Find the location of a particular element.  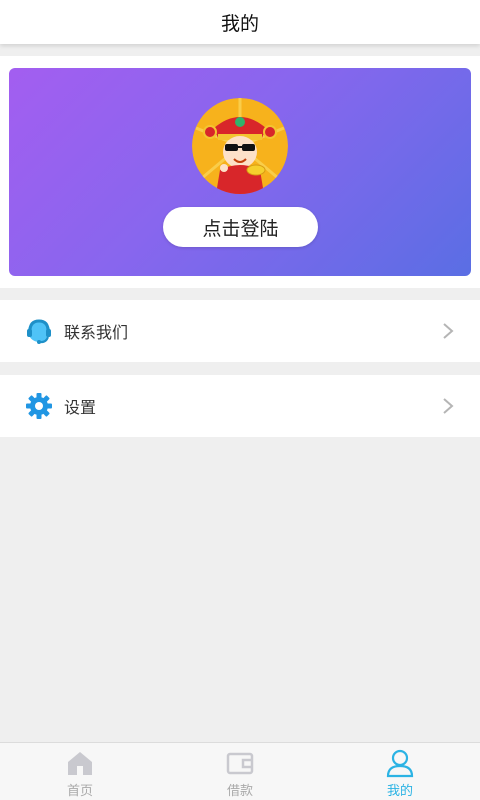

page-title: 我的 is located at coordinates (239, 23).